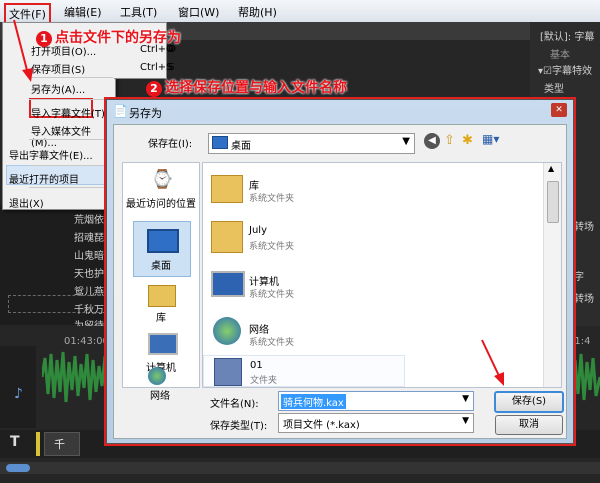  What do you see at coordinates (529, 425) in the screenshot?
I see `cancel-button: 取消` at bounding box center [529, 425].